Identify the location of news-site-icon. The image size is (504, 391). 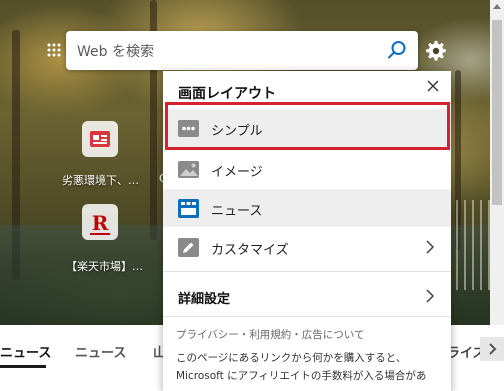
(100, 139).